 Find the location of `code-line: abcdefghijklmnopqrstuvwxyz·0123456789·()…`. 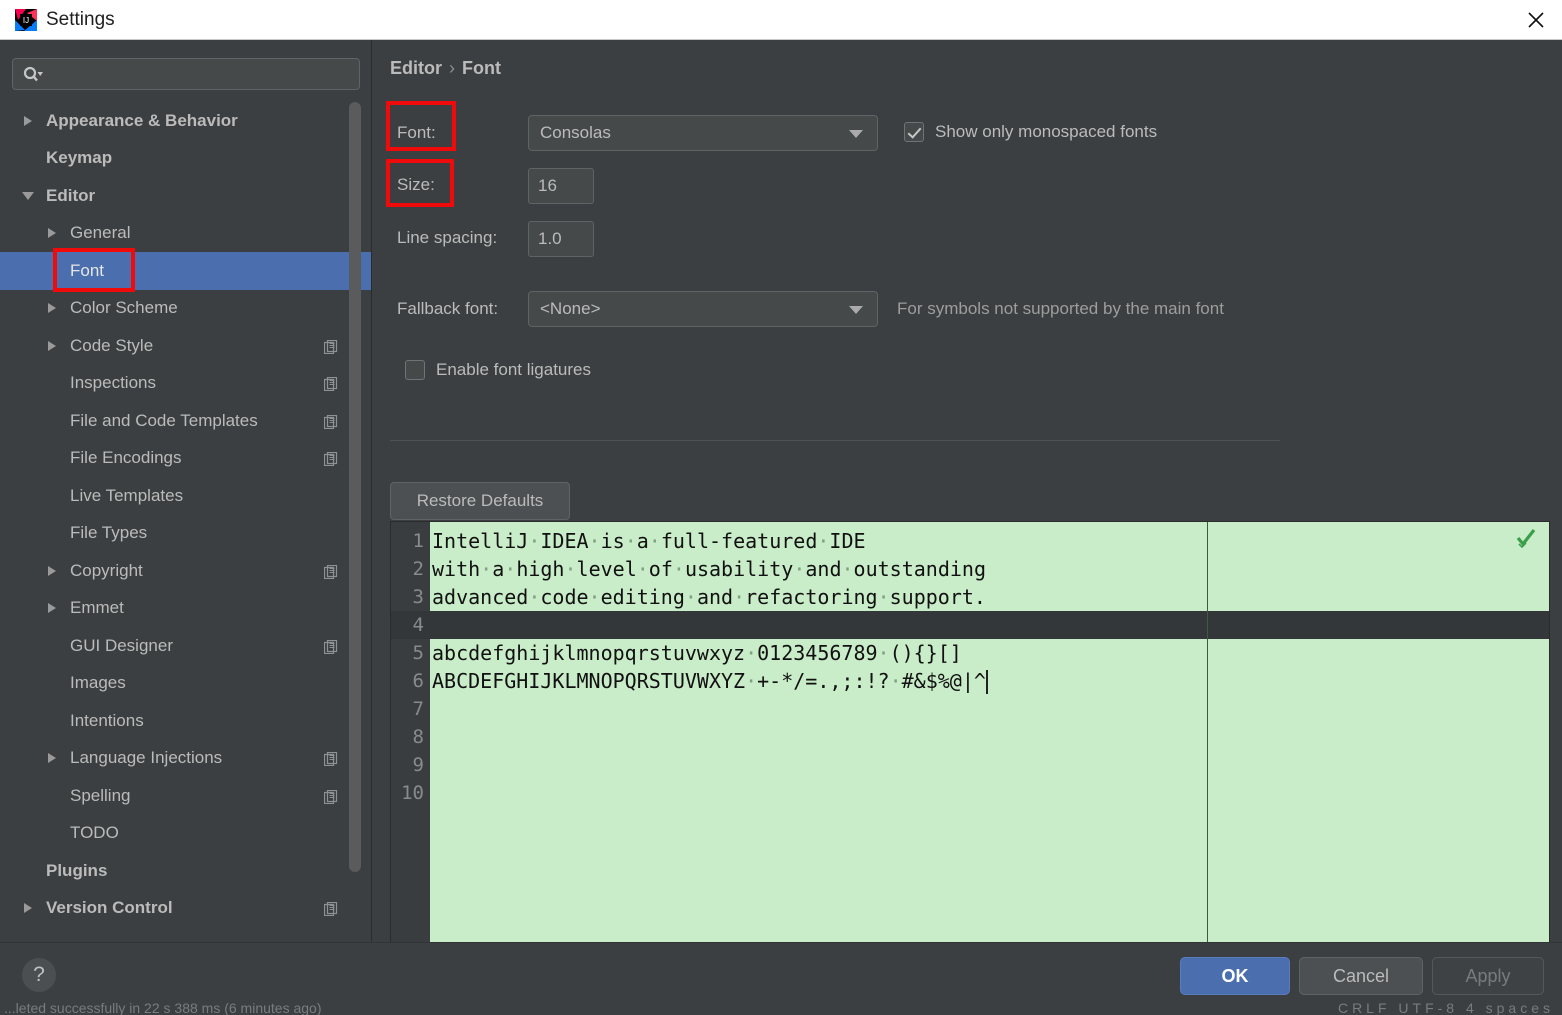

code-line: abcdefghijklmnopqrstuvwxyz·0123456789·()… is located at coordinates (697, 653).